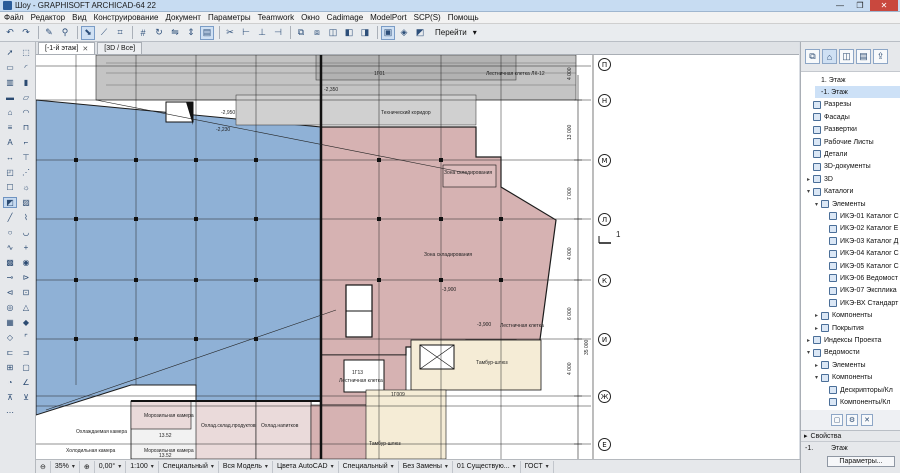 The image size is (900, 473). Describe the element at coordinates (262, 33) in the screenshot. I see `intersect-icon: ⊥` at that location.